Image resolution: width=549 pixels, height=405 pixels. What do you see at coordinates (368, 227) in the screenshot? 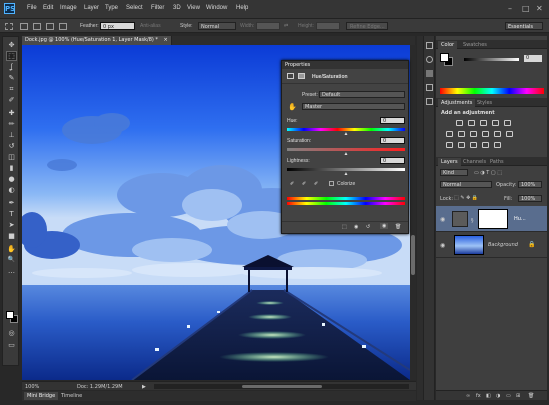
I see `reset-icon: ↺` at bounding box center [368, 227].